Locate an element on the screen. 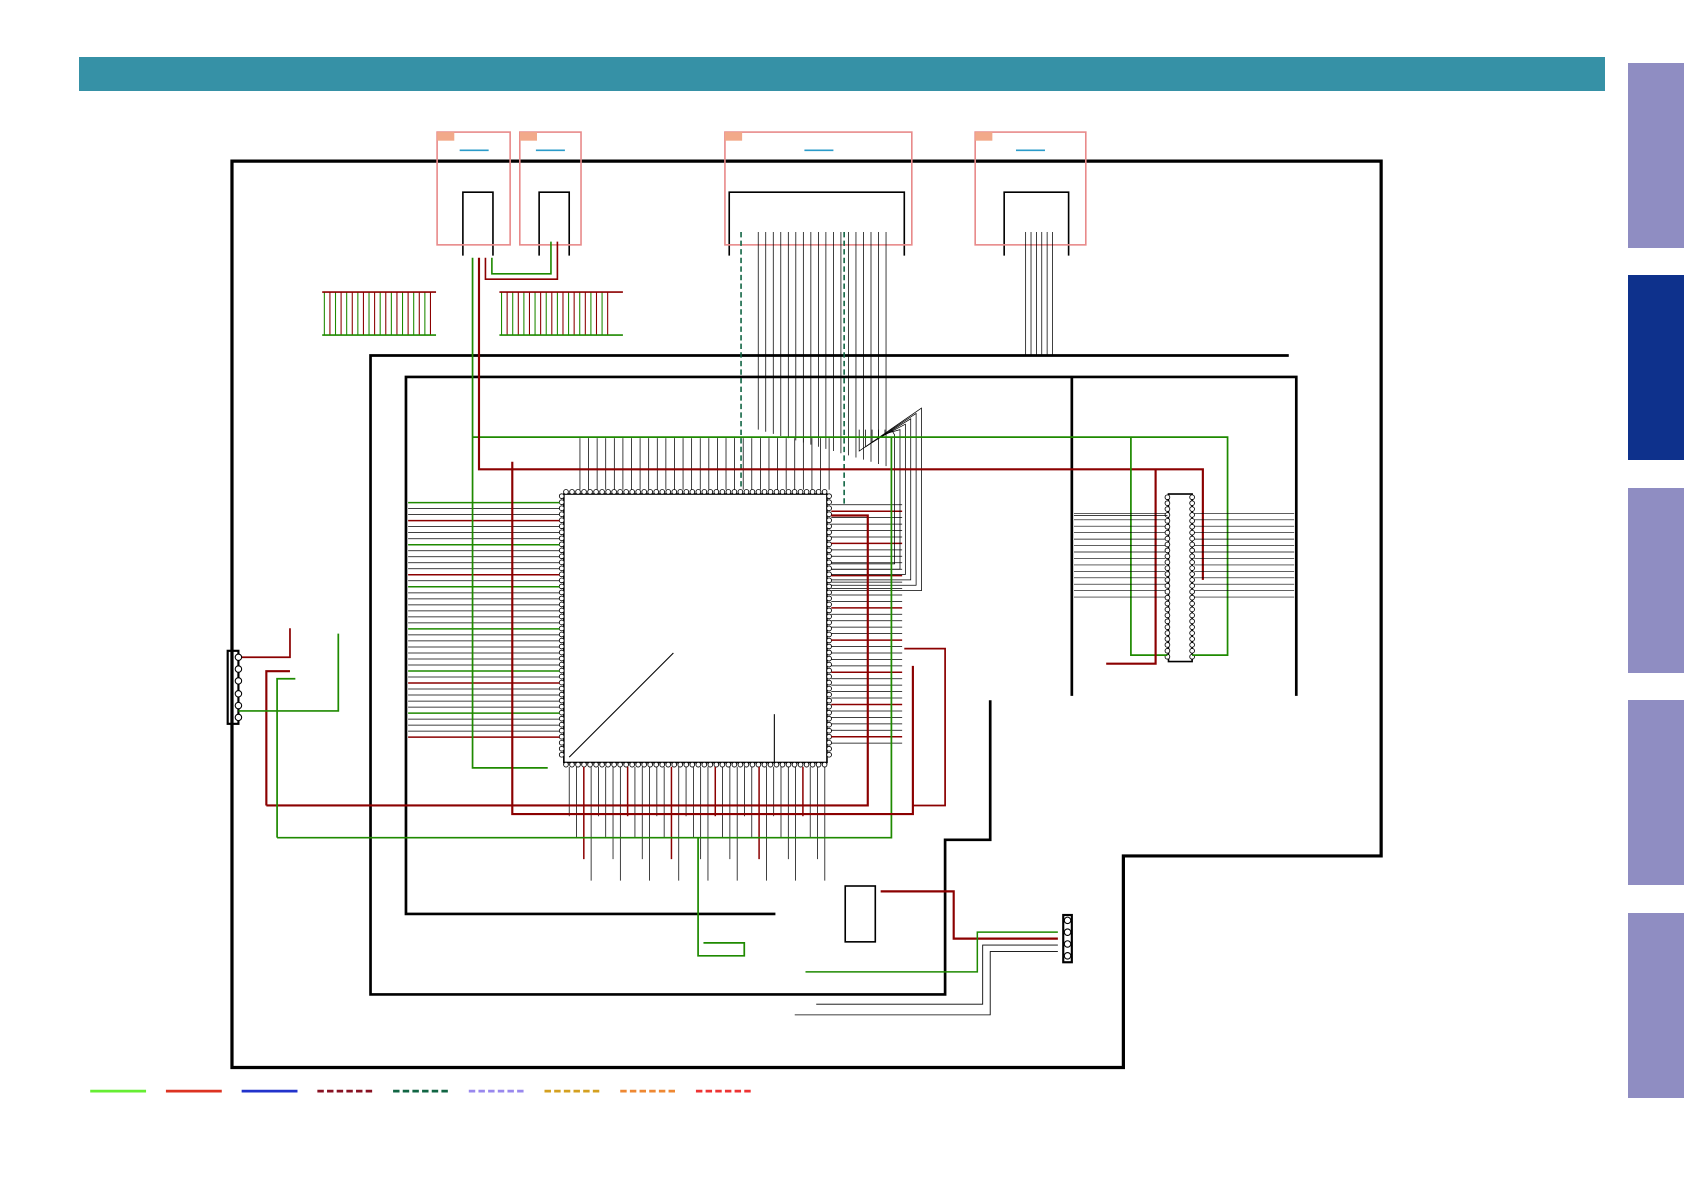  main-ic is located at coordinates (695, 628).